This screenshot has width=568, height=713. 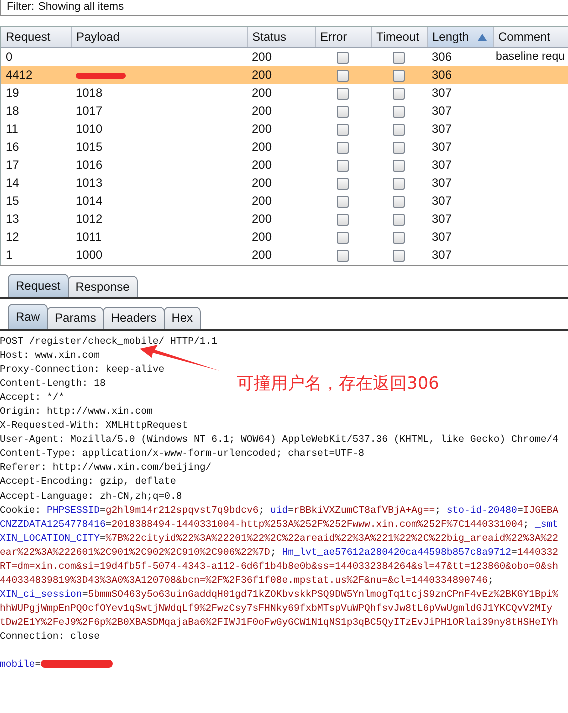 What do you see at coordinates (279, 511) in the screenshot?
I see `request-line: Cookie: PHPSESSID=g2hl9m14r212spqvst7q9bdcv6; uid=rBBkiVXZumCT8afVBjA+Ag==; sto-id-20480=IJGEBA` at bounding box center [279, 511].